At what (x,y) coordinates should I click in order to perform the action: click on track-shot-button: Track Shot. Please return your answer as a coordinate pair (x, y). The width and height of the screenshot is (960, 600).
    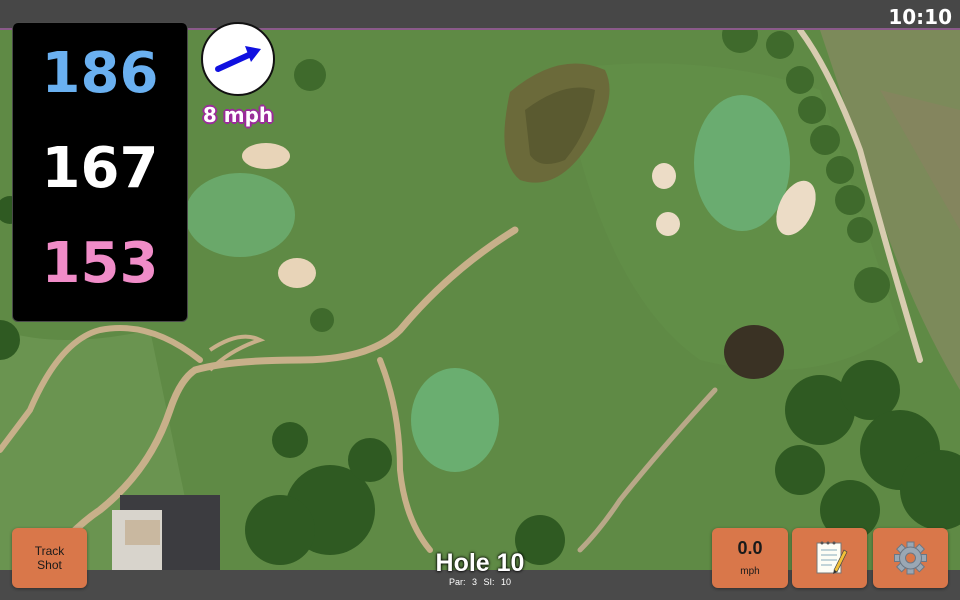
    Looking at the image, I should click on (49, 558).